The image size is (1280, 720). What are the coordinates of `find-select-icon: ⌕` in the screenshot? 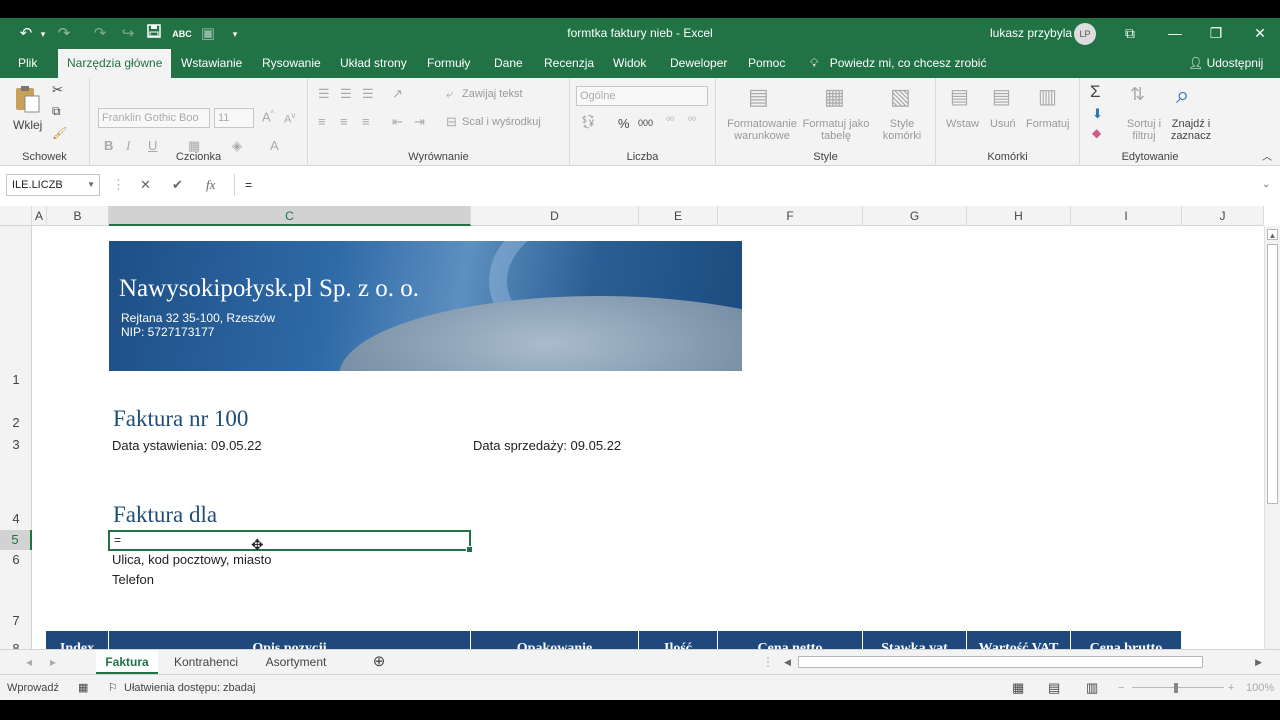 It's located at (1182, 96).